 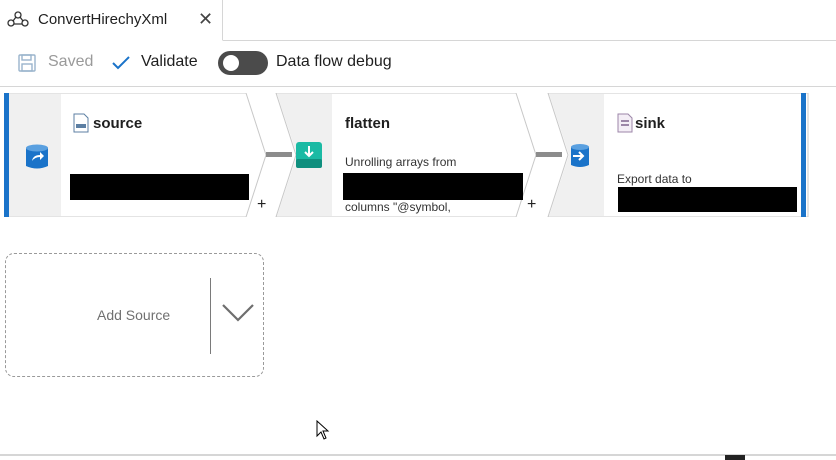 I want to click on add-source-label: Add Source, so click(x=134, y=315).